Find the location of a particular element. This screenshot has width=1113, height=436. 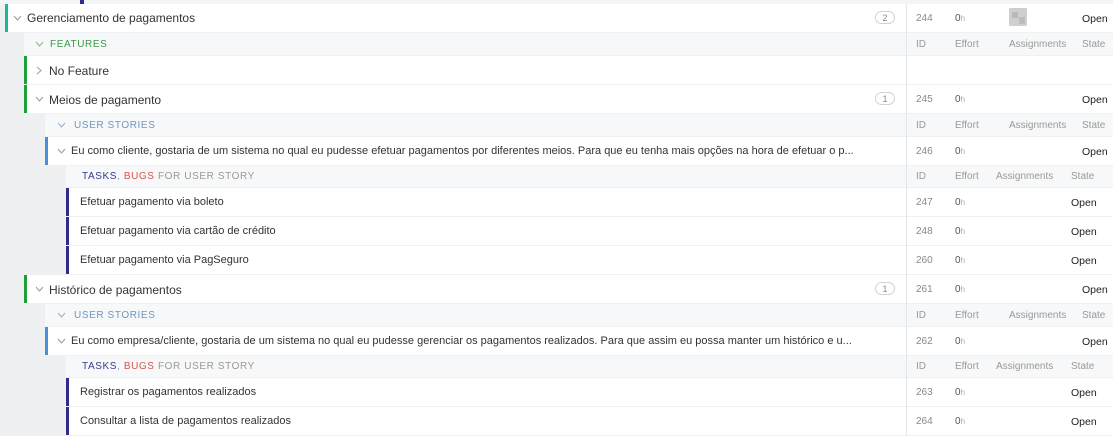

feature-id: 245 is located at coordinates (924, 99).